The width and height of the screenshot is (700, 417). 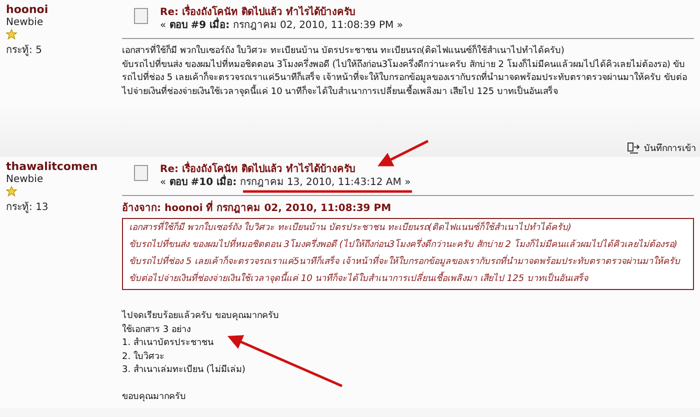 What do you see at coordinates (408, 209) in the screenshot?
I see `quote-header: อ้างจาก: hoonoi ที่ กรกฎาคม 02, 2010, 11:08:39 PM` at bounding box center [408, 209].